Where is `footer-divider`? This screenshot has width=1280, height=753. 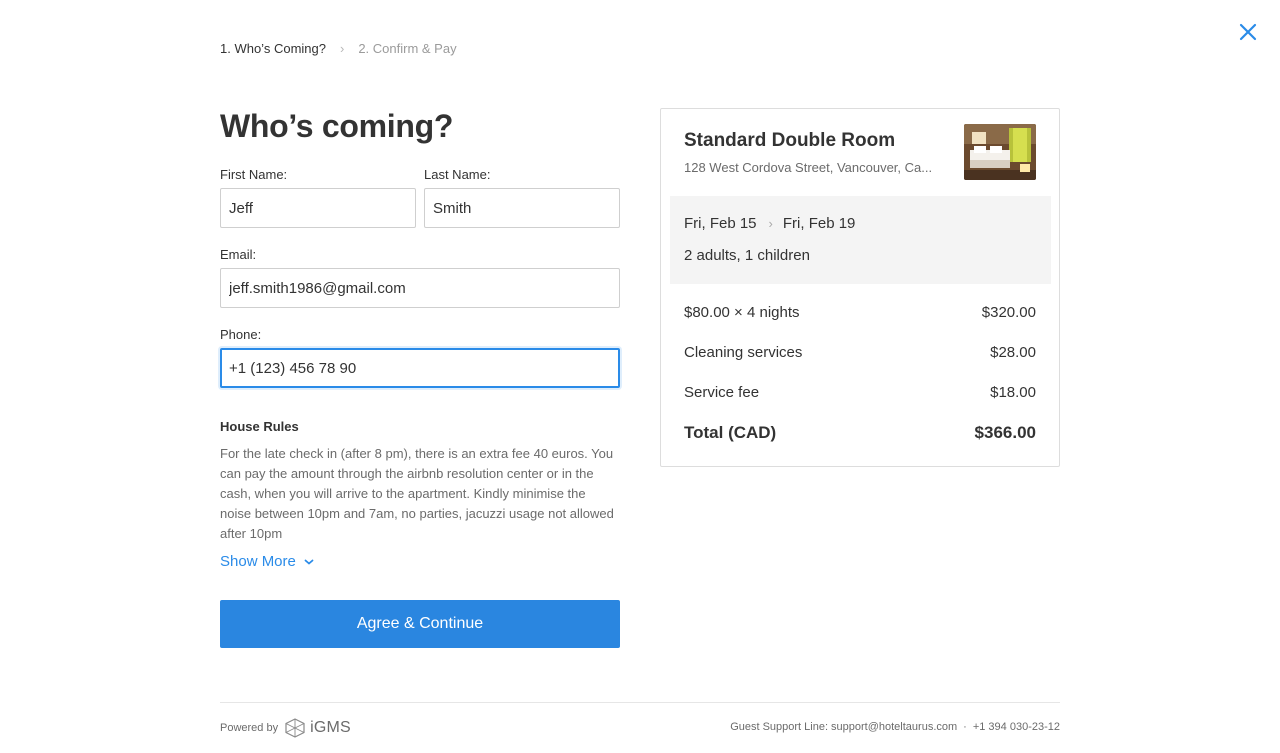 footer-divider is located at coordinates (640, 702).